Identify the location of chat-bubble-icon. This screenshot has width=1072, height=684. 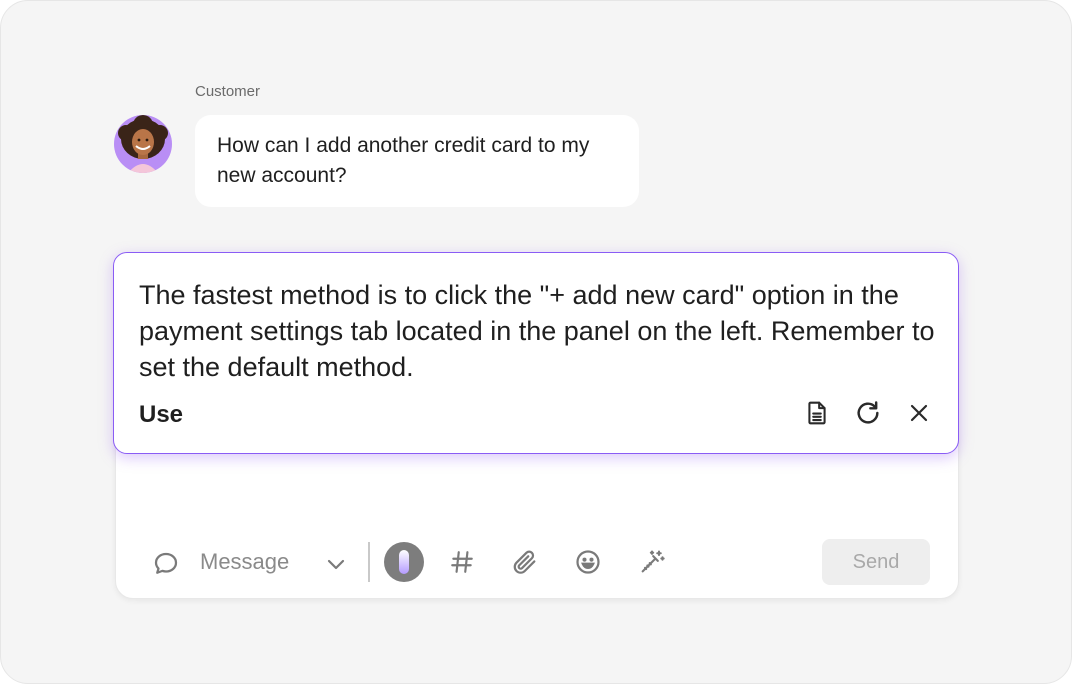
(166, 564).